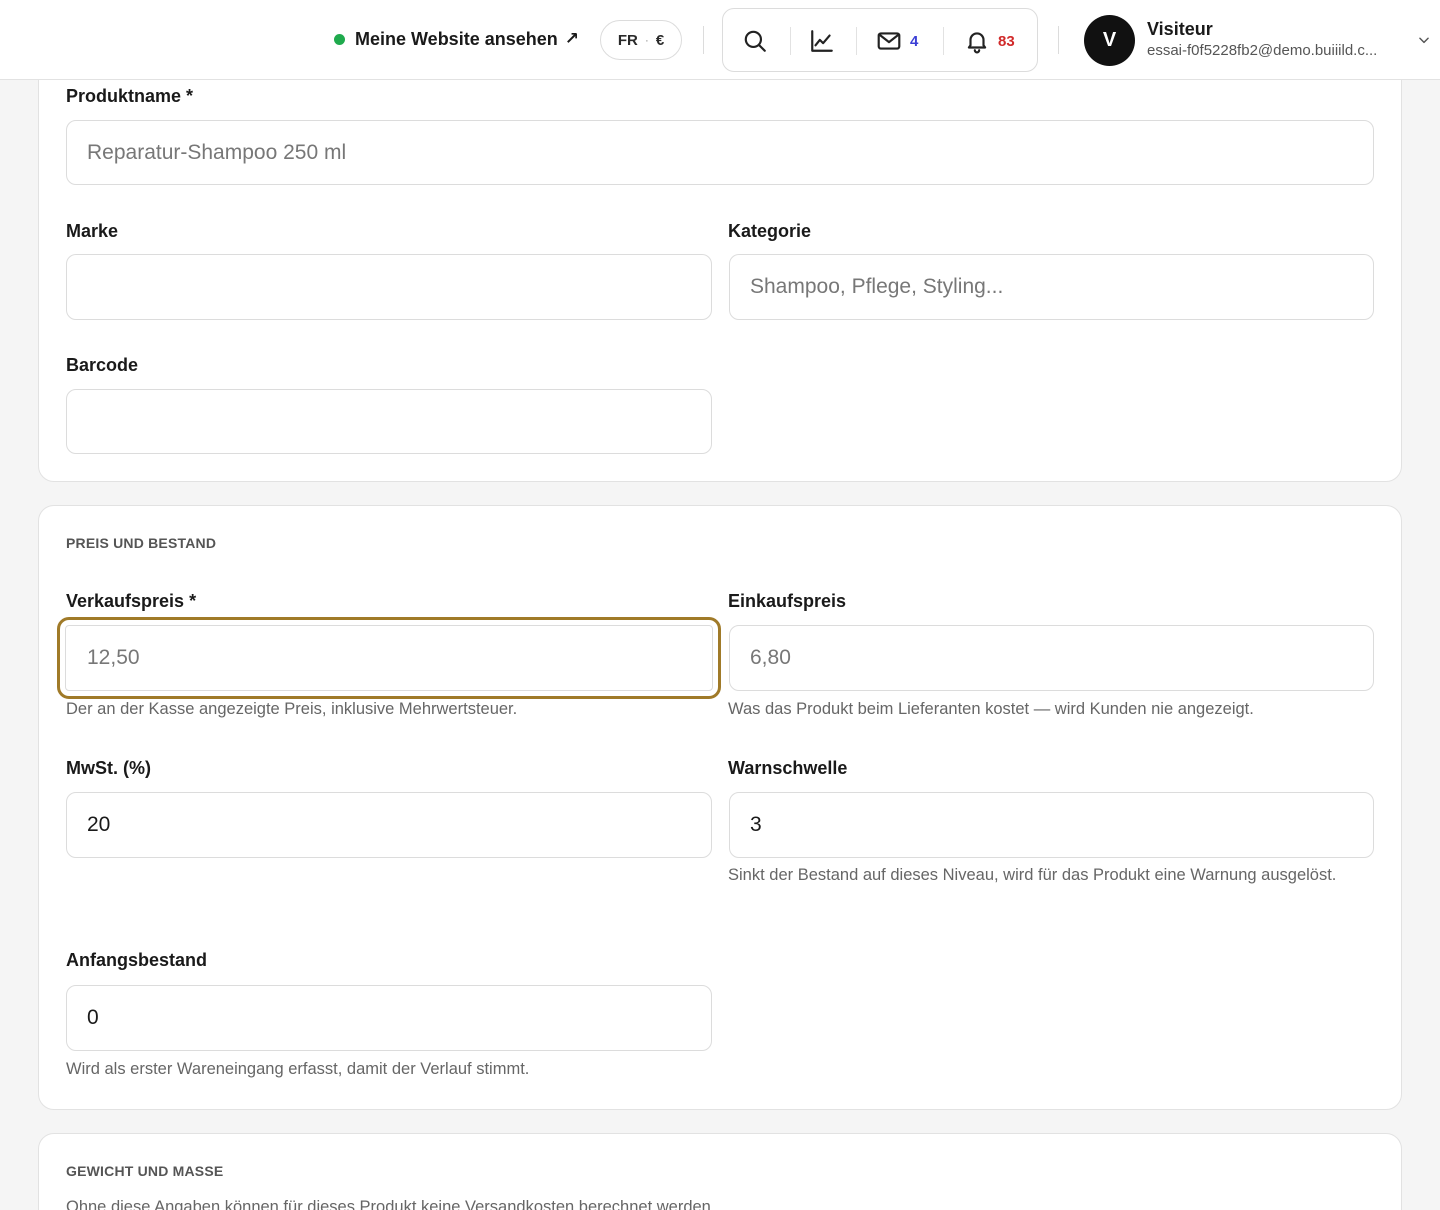 The height and width of the screenshot is (1210, 1440). Describe the element at coordinates (1006, 41) in the screenshot. I see `notifications-count: 83` at that location.